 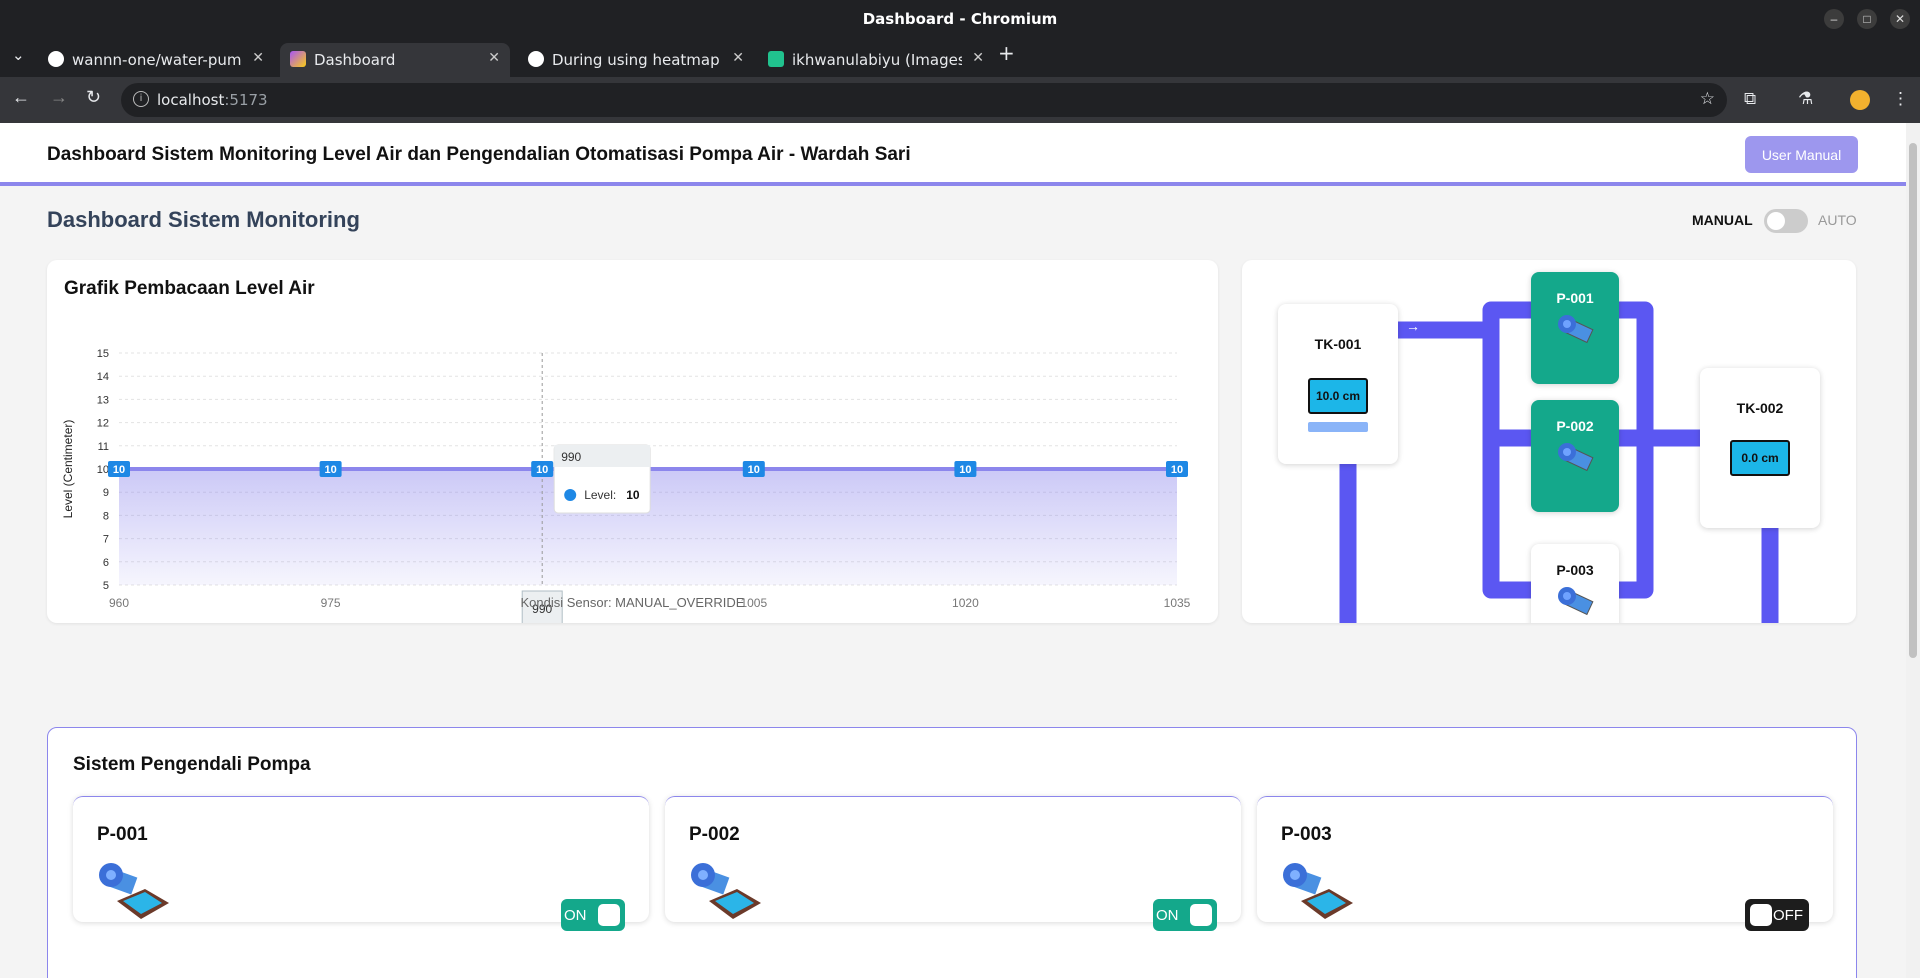 What do you see at coordinates (122, 834) in the screenshot?
I see `pump-card-name: P-001` at bounding box center [122, 834].